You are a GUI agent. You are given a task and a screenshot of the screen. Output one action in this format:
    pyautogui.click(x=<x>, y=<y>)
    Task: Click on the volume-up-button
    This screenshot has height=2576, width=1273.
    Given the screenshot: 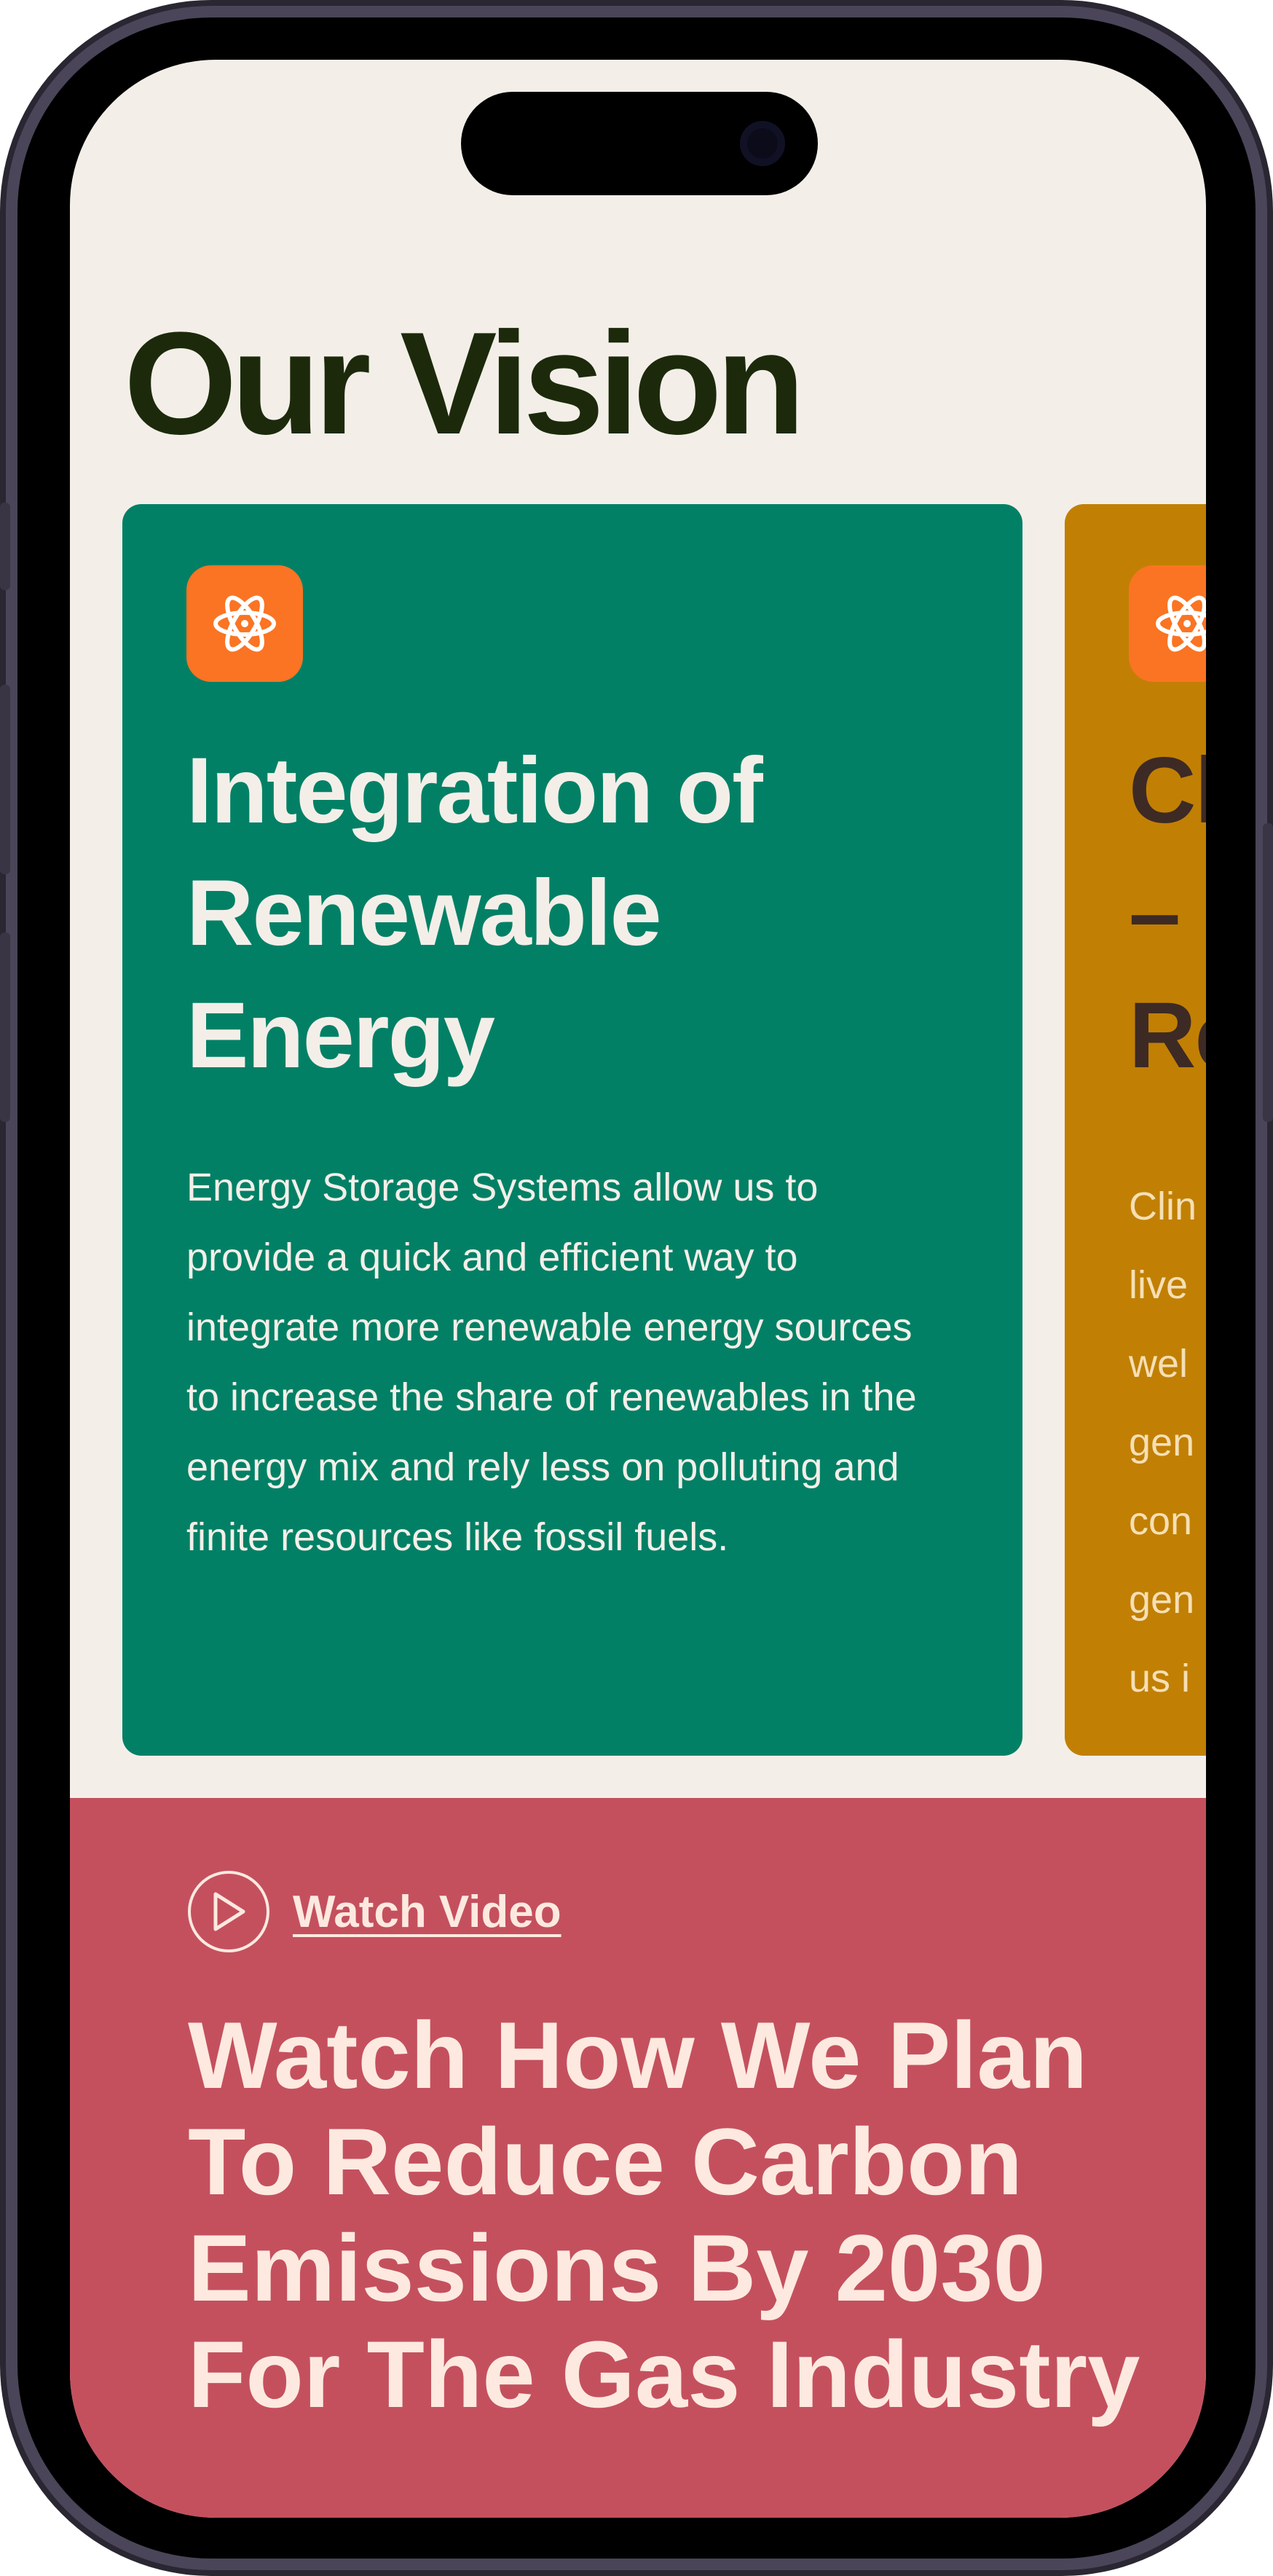 What is the action you would take?
    pyautogui.click(x=5, y=780)
    